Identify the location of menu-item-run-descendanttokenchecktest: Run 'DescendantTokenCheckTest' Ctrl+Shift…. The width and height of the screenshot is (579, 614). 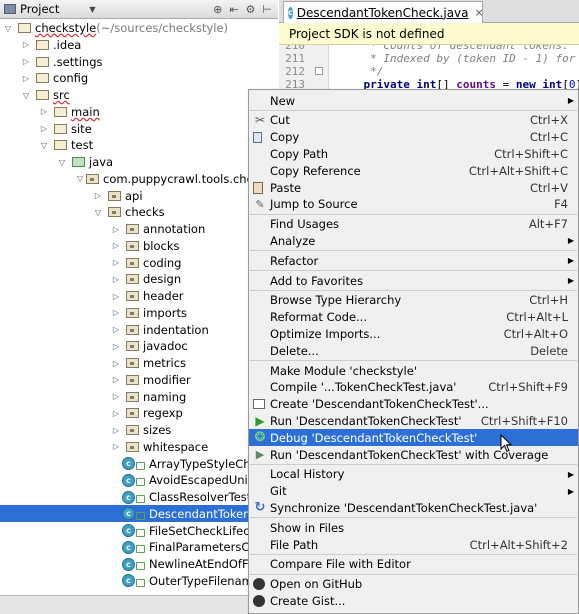
(413, 420).